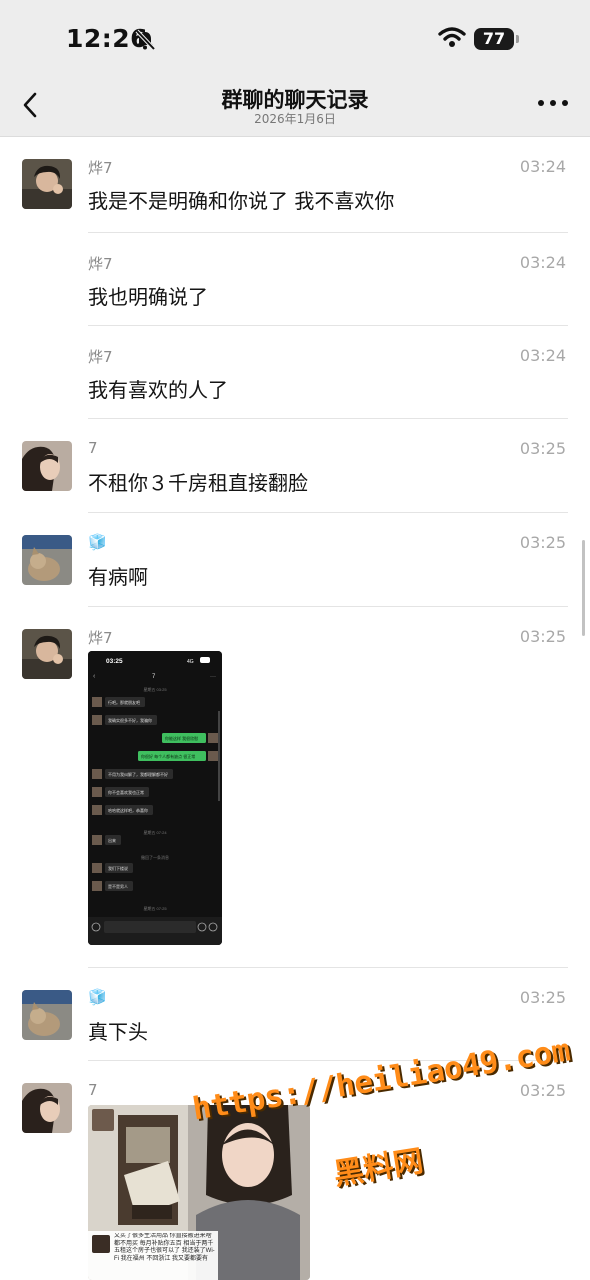 The height and width of the screenshot is (1280, 590). What do you see at coordinates (295, 107) in the screenshot?
I see `nav-bar: 群聊的聊天记录 2026年1月6日` at bounding box center [295, 107].